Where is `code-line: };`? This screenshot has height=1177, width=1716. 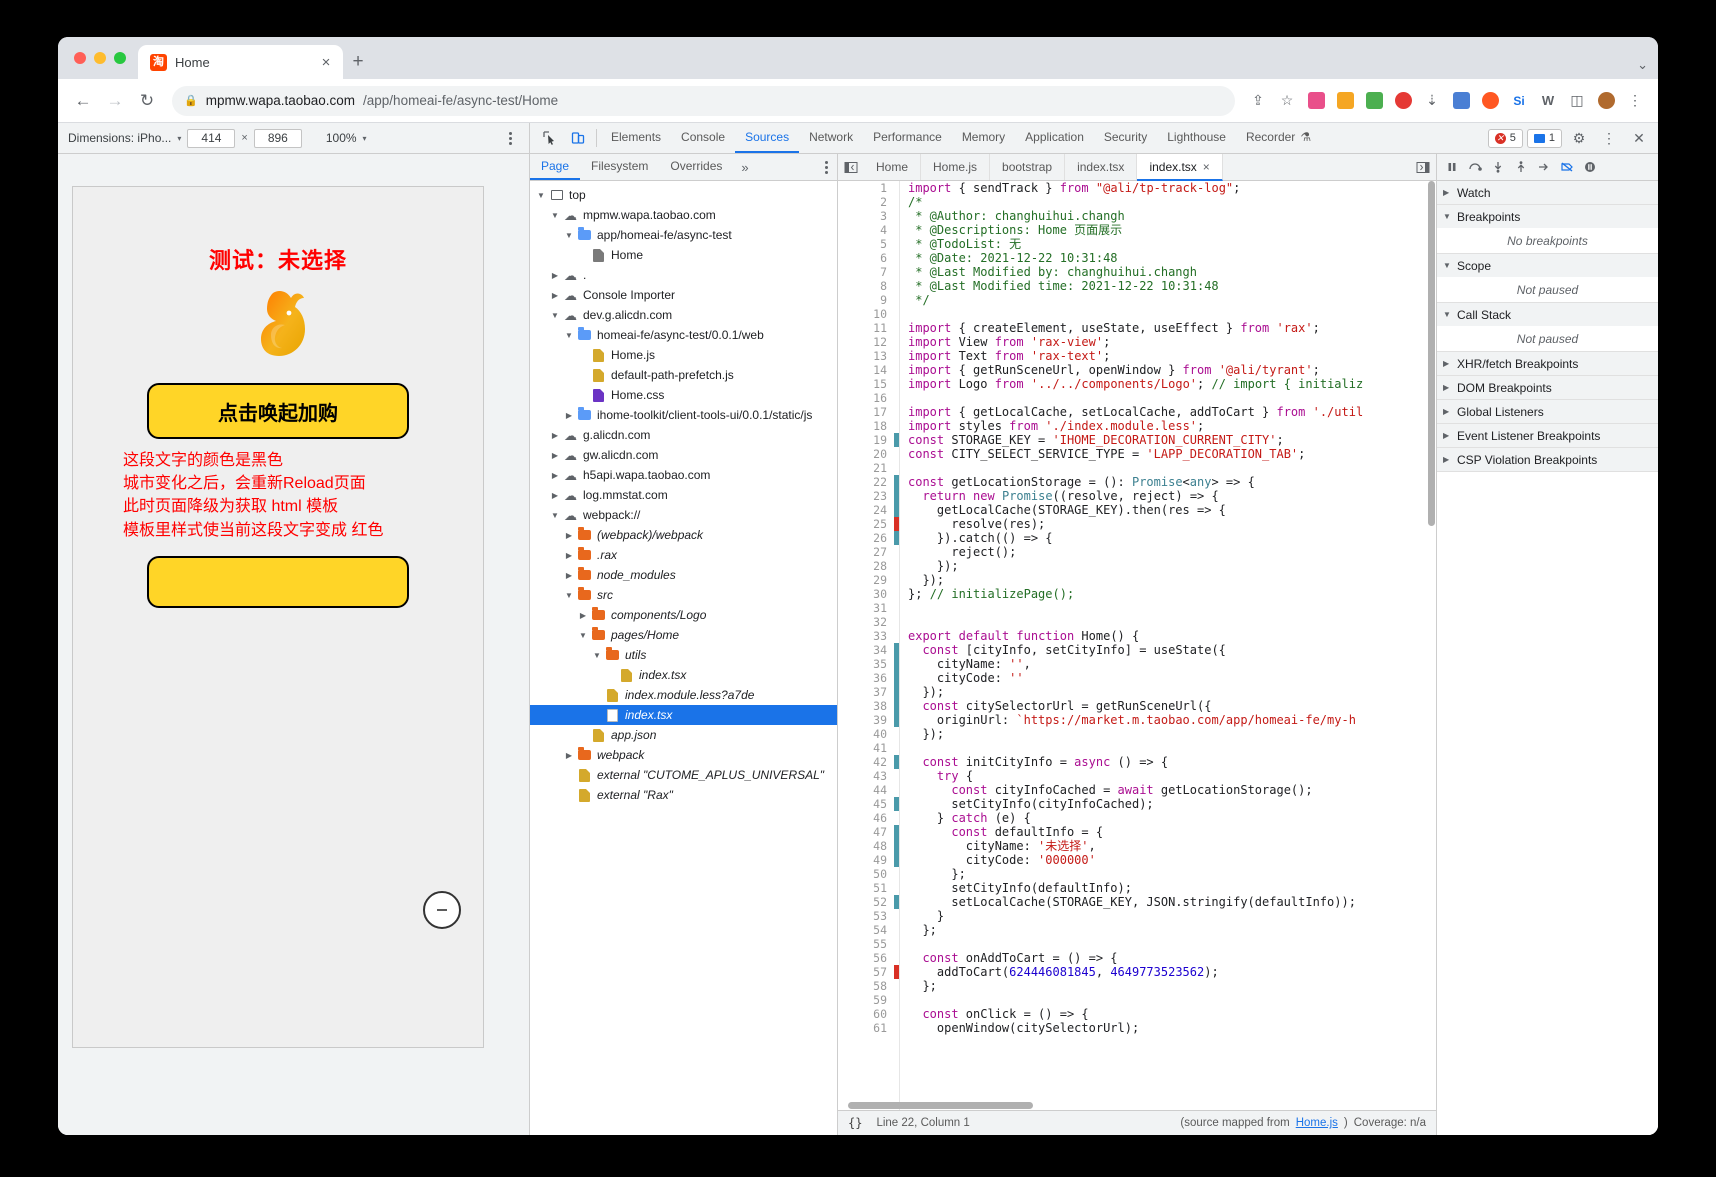 code-line: }; is located at coordinates (1168, 874).